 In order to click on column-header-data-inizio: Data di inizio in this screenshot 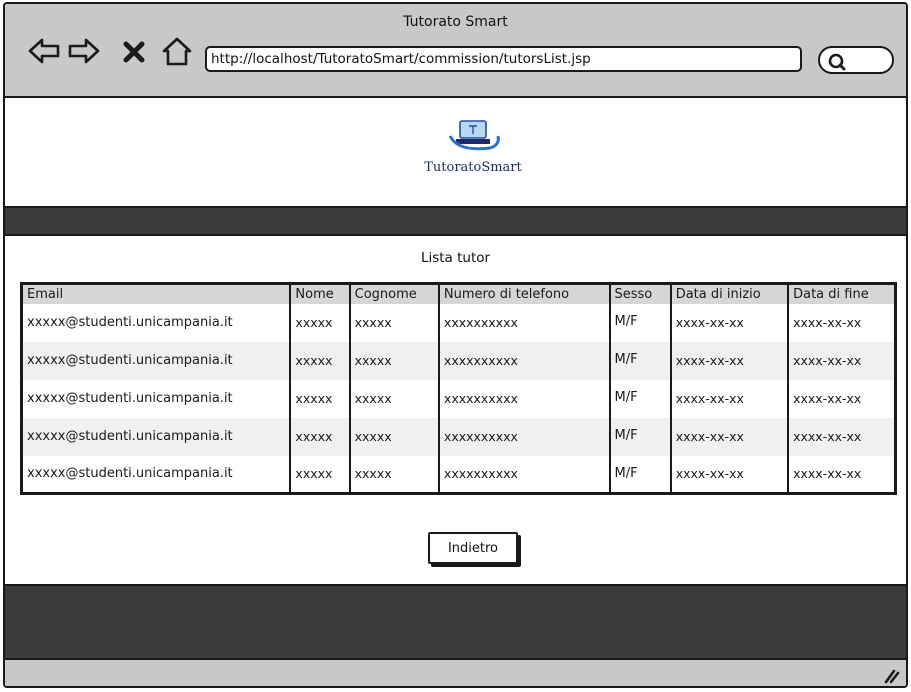, I will do `click(730, 293)`.